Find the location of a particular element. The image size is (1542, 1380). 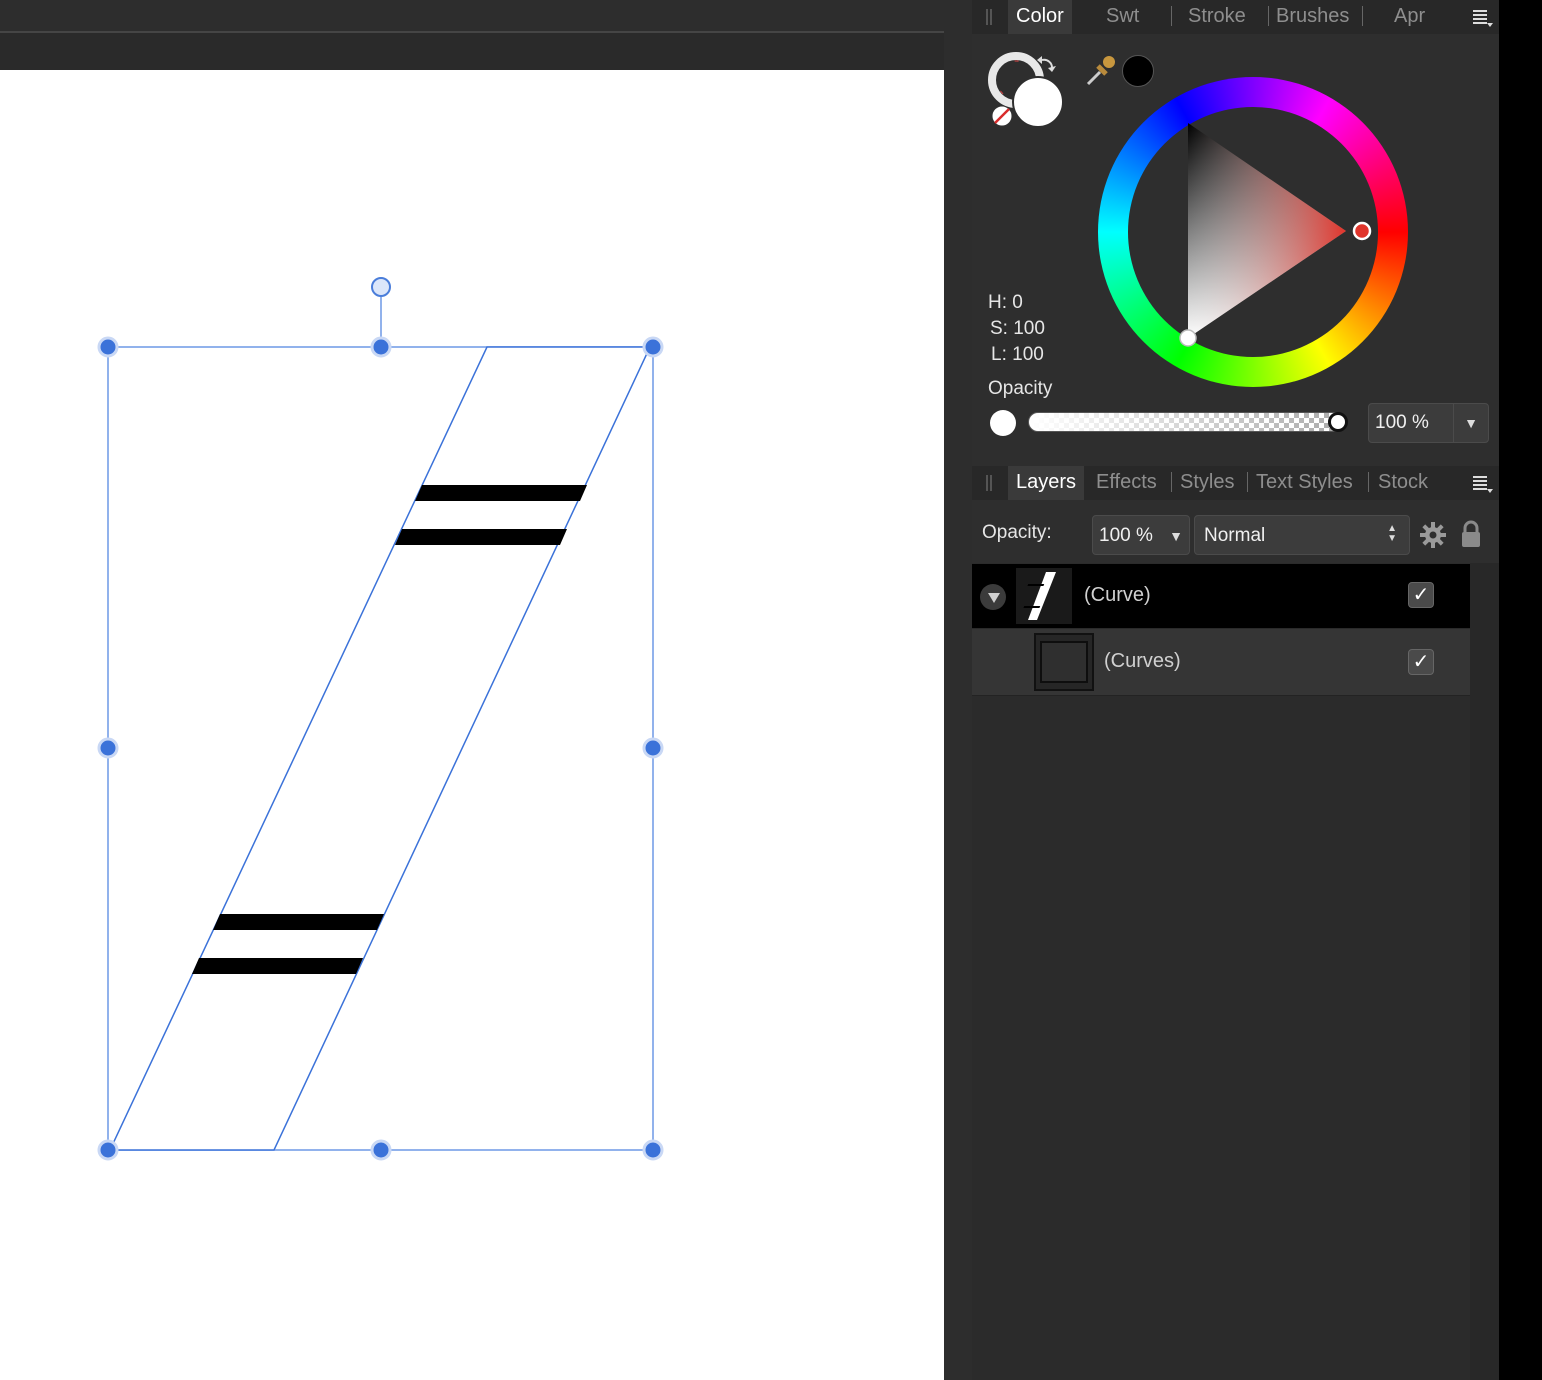

tab-layers: Layers is located at coordinates (1046, 483).